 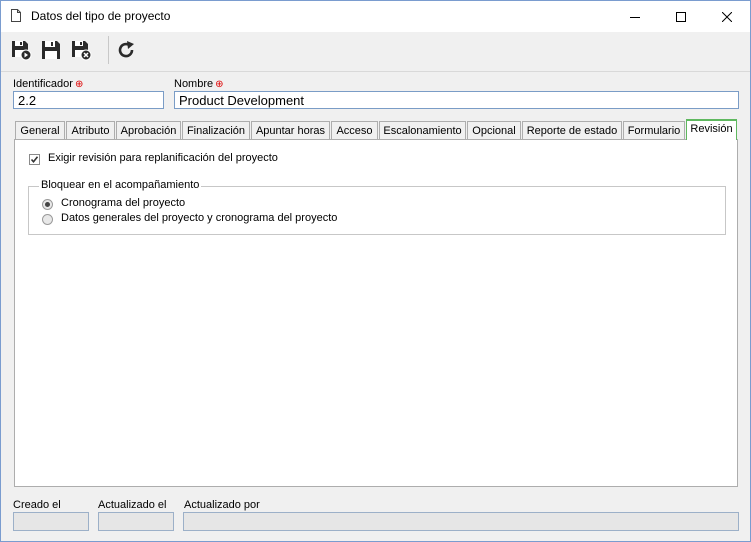 I want to click on tab-reporte-de-estado: Reporte de estado, so click(x=572, y=130).